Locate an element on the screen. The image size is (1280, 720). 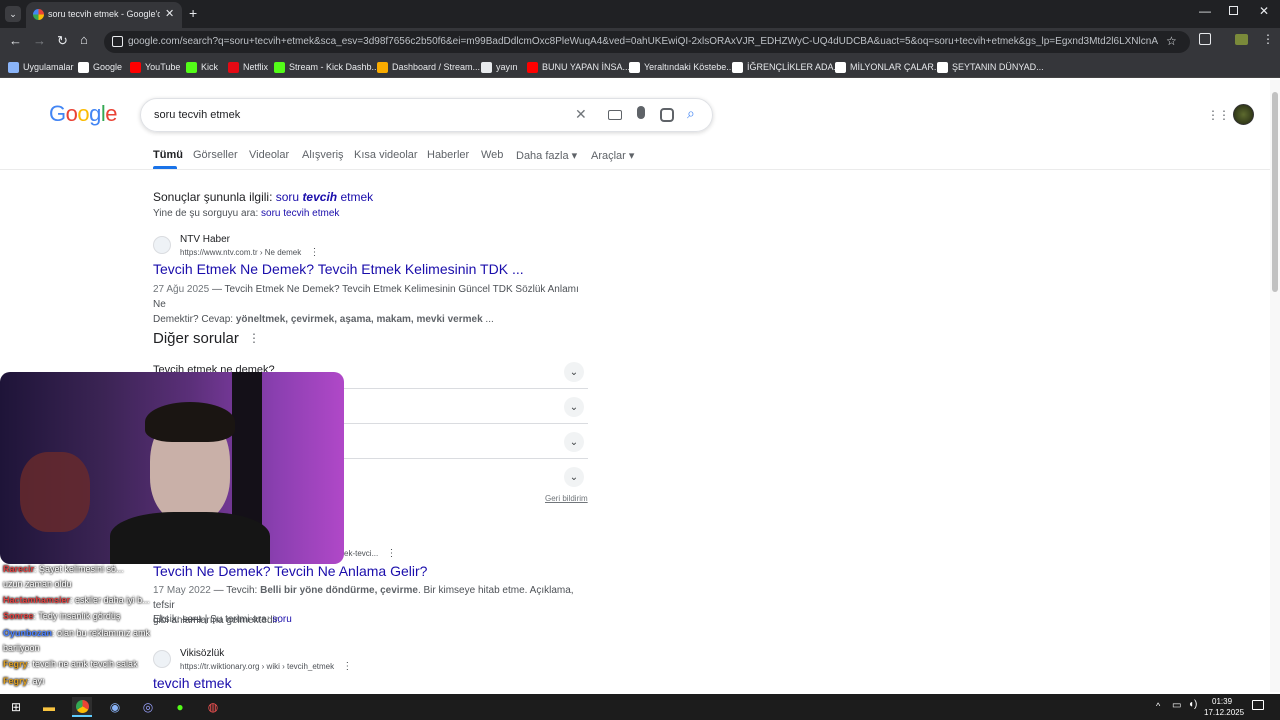
result3-title: tevcih etmek is located at coordinates (192, 683).